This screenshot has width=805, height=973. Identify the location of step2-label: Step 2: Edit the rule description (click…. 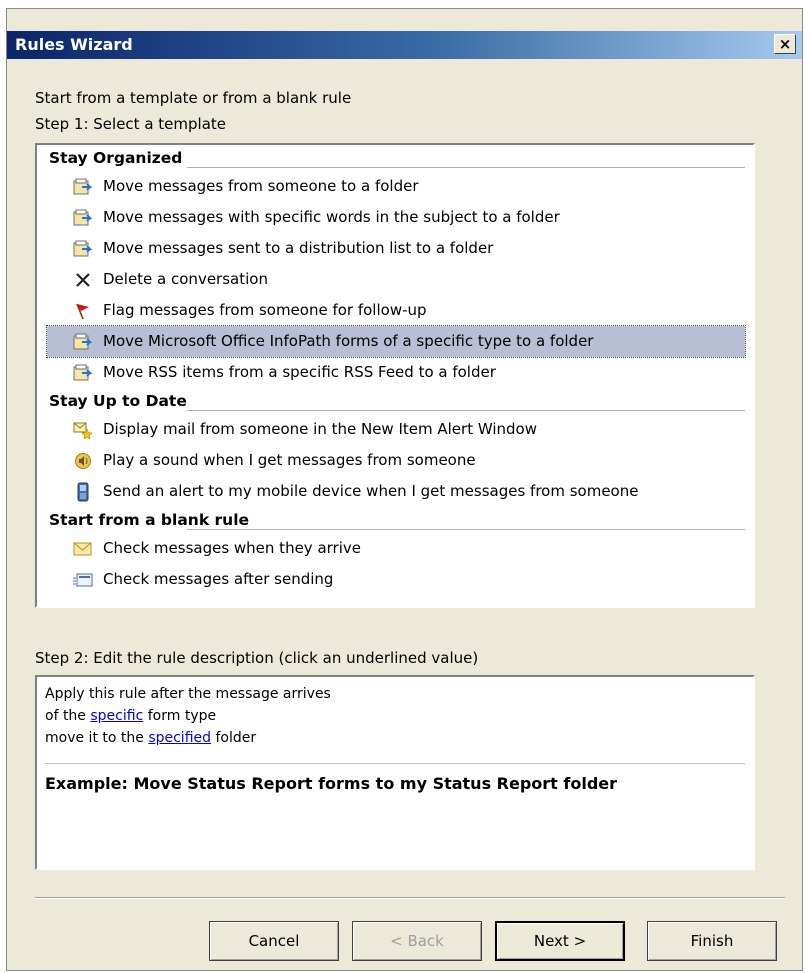
(257, 658).